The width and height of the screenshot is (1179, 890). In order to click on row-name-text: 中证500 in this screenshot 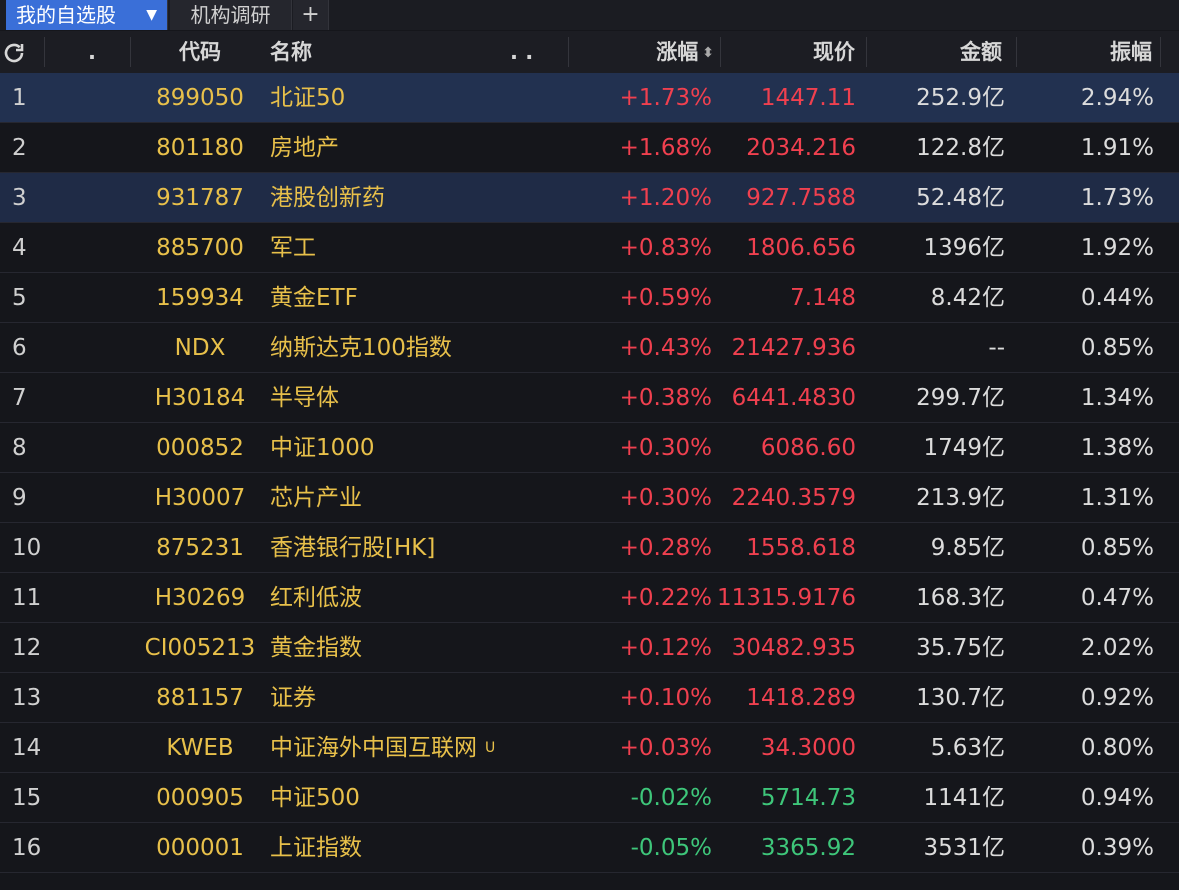, I will do `click(315, 798)`.